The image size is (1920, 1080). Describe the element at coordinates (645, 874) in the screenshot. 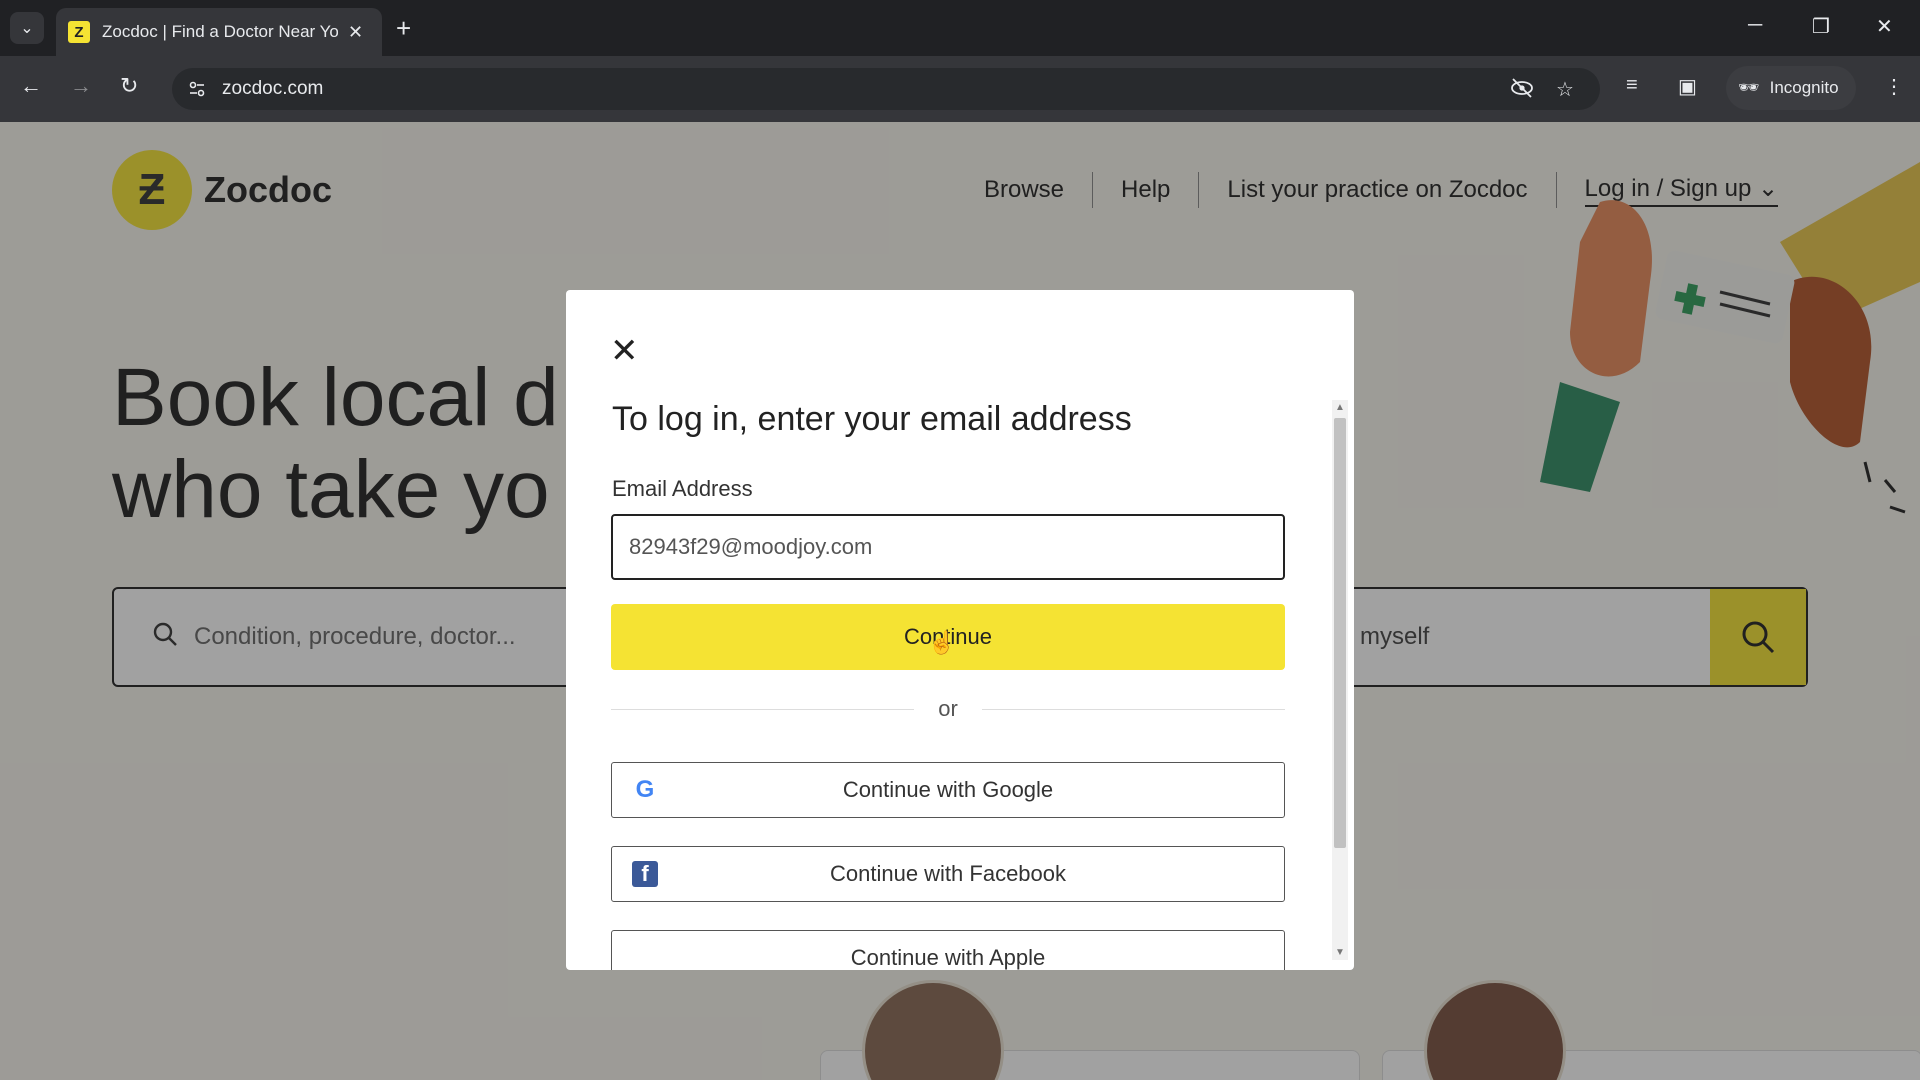

I see `facebook-icon: f` at that location.